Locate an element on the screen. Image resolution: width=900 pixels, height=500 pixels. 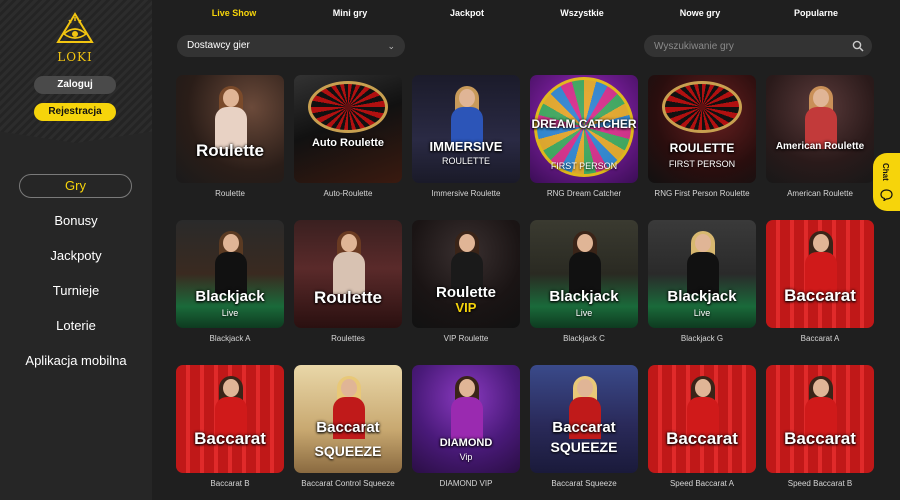
game-caption: Baccarat B is located at coordinates (230, 483).